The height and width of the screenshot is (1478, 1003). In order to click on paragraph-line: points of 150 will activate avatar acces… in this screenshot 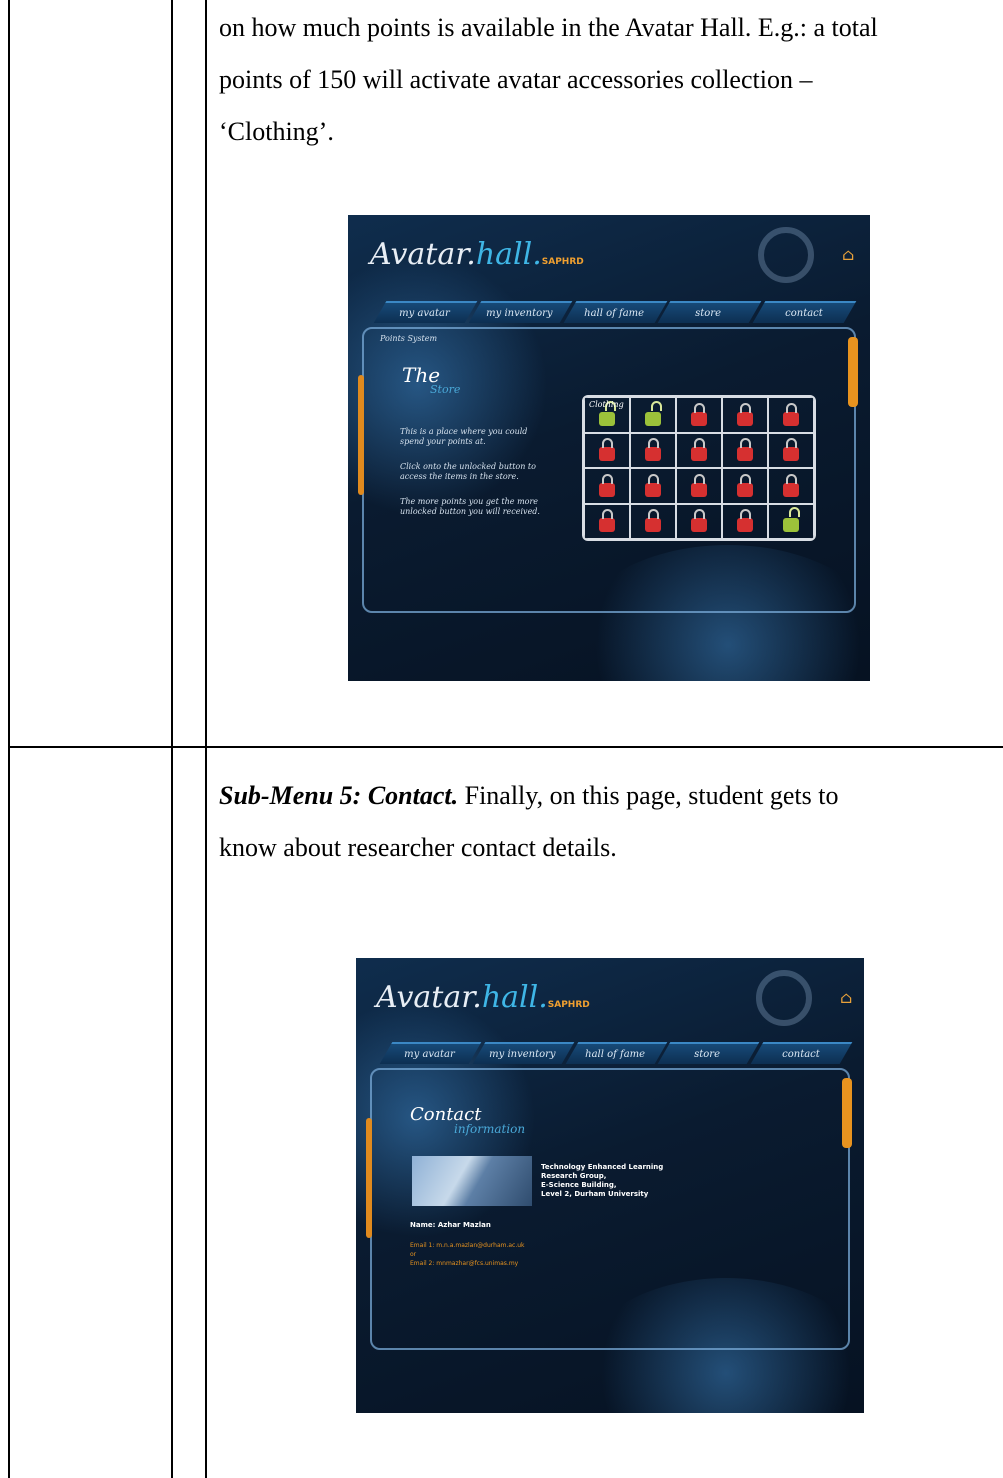, I will do `click(516, 79)`.